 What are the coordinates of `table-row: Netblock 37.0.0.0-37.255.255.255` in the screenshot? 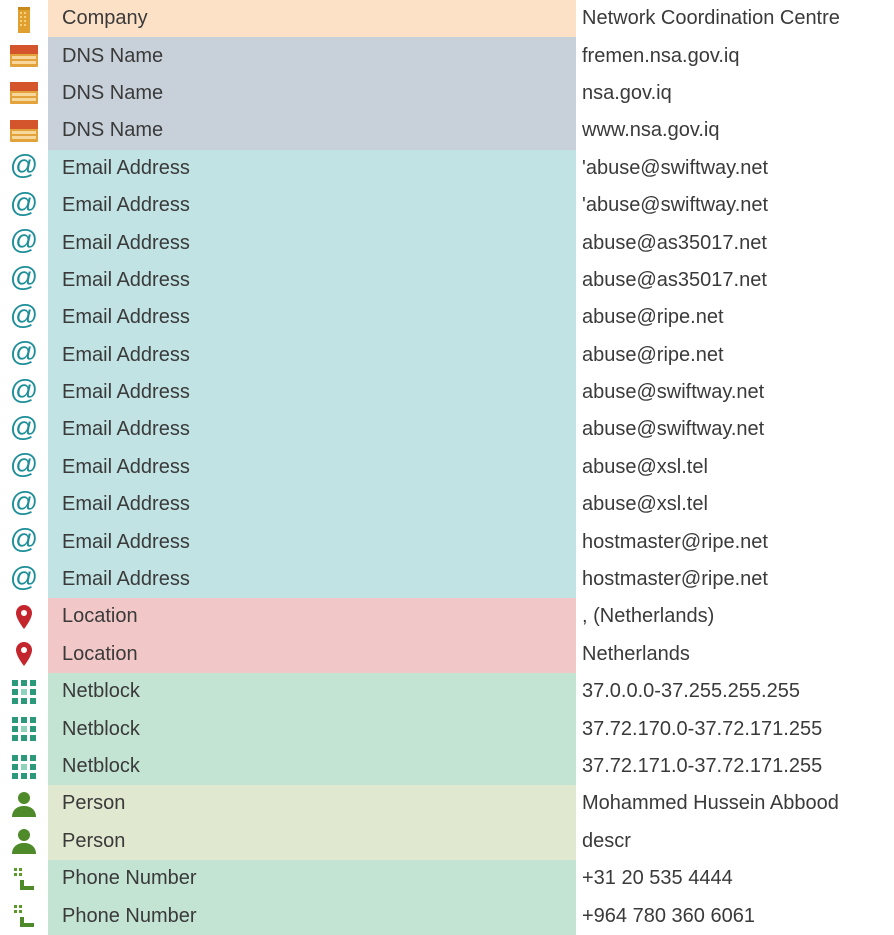 It's located at (447, 692).